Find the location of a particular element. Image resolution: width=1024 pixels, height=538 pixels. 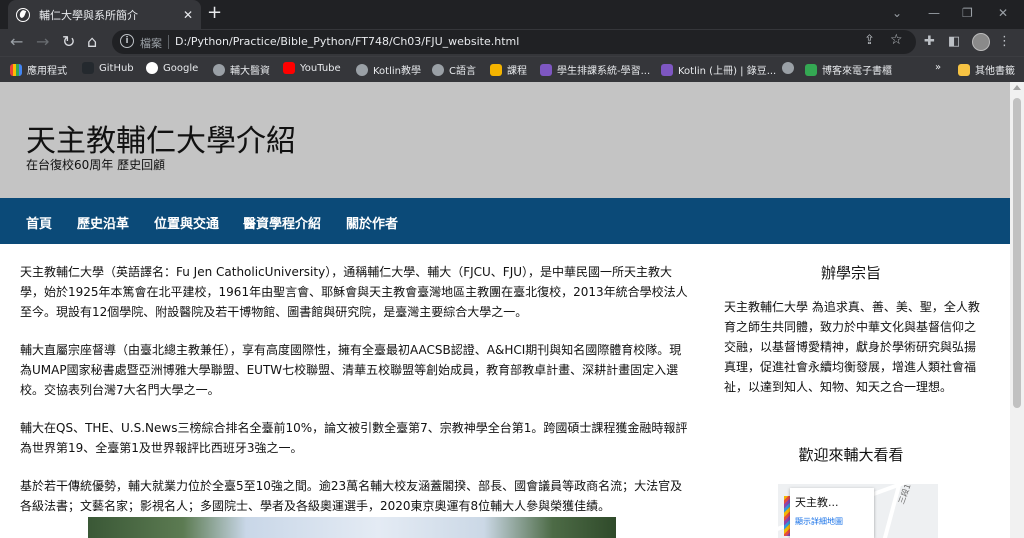

bookmark-label: Kotlin教學 is located at coordinates (397, 71).